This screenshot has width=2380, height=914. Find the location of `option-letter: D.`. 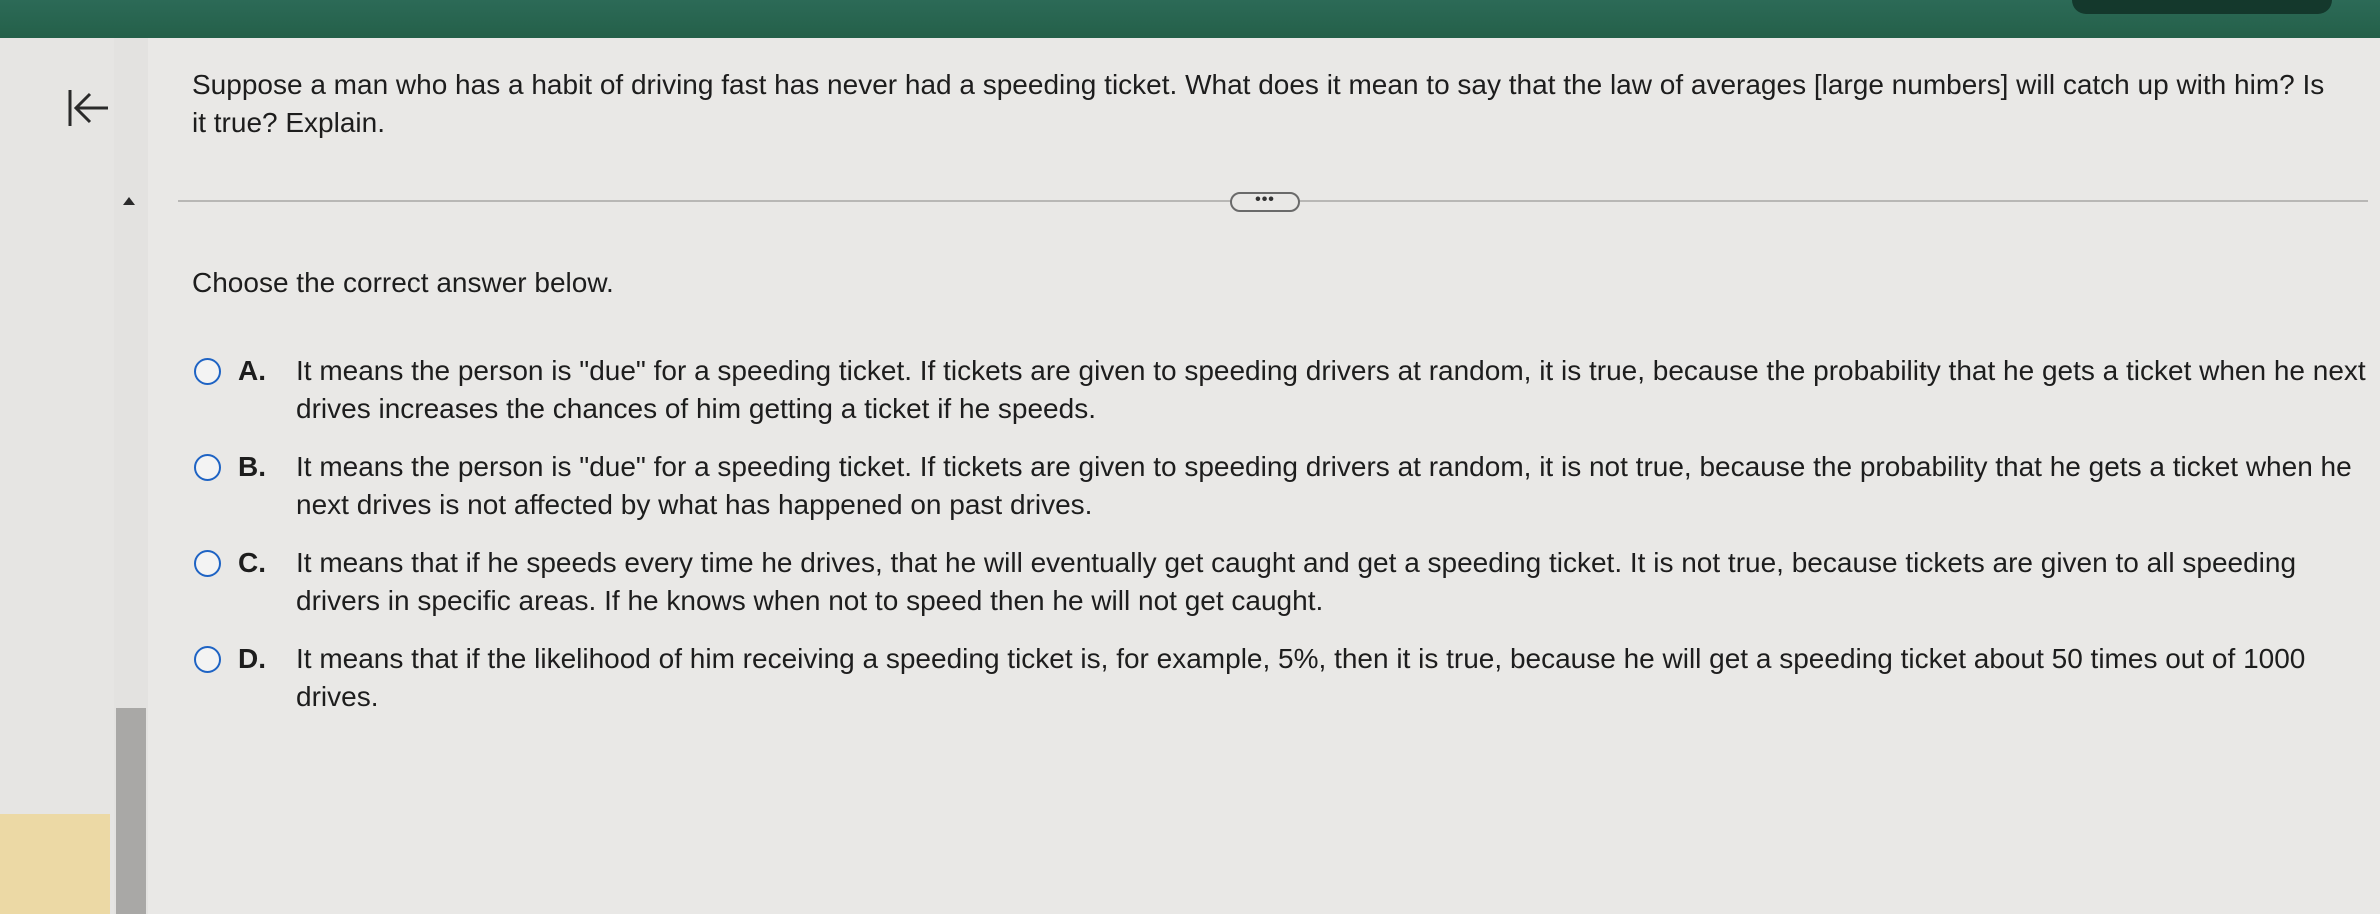

option-letter: D. is located at coordinates (252, 658).